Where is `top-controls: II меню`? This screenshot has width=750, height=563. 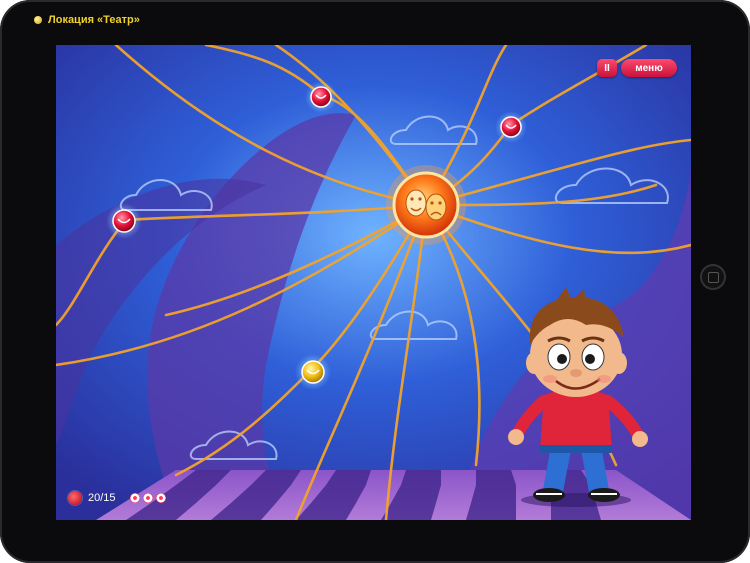 top-controls: II меню is located at coordinates (637, 68).